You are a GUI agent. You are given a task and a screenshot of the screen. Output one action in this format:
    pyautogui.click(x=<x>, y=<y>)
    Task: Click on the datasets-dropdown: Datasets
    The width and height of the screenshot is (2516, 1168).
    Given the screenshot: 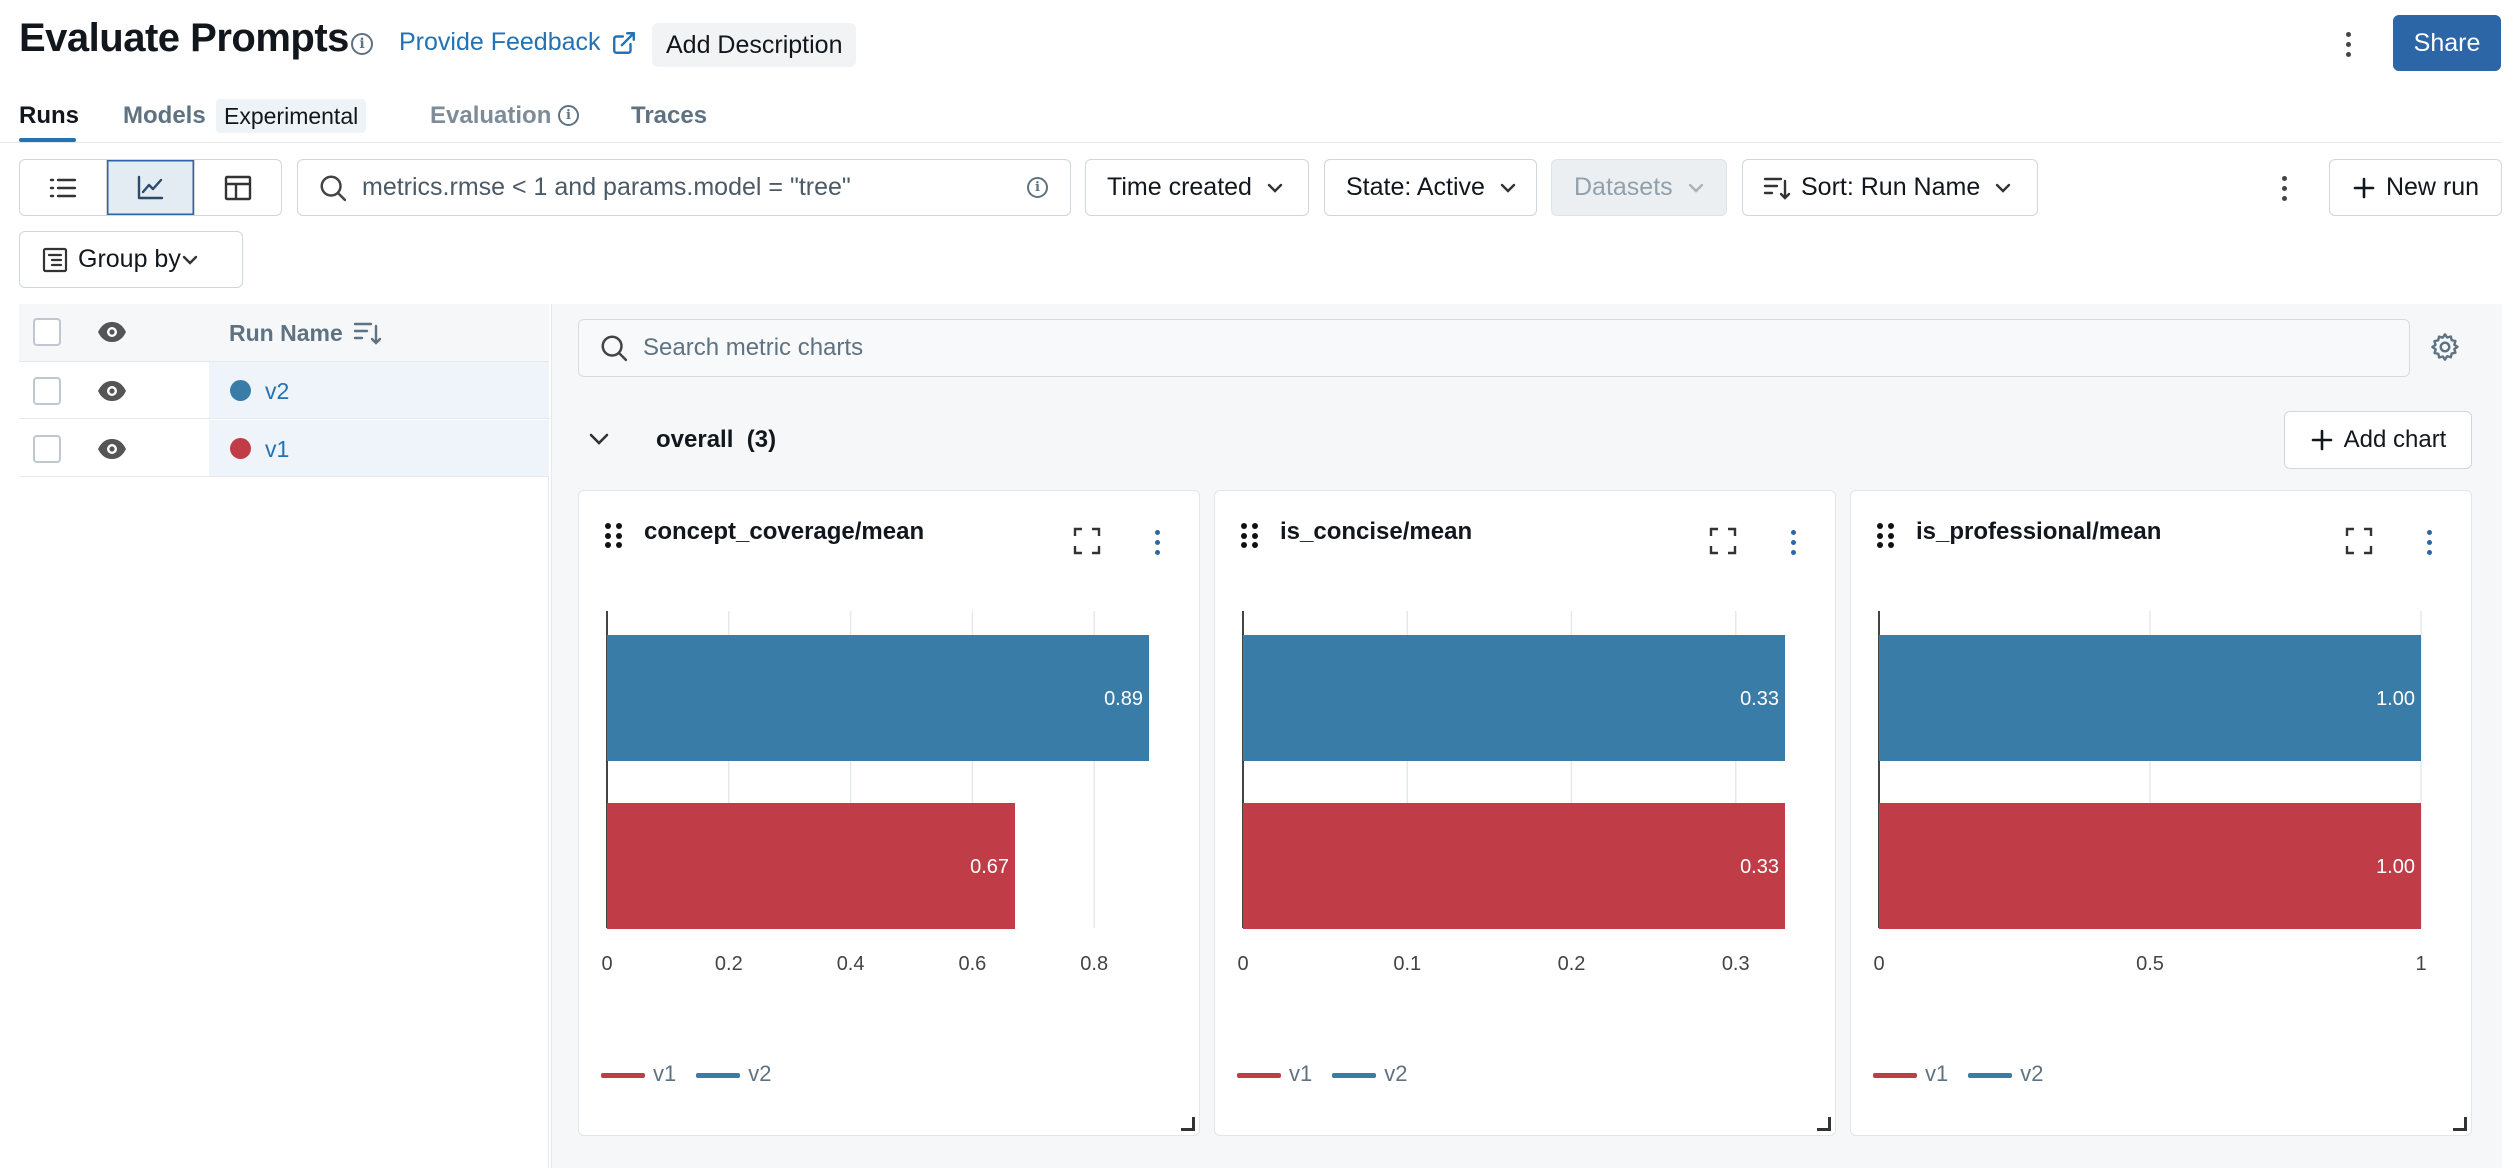 What is the action you would take?
    pyautogui.click(x=1639, y=187)
    